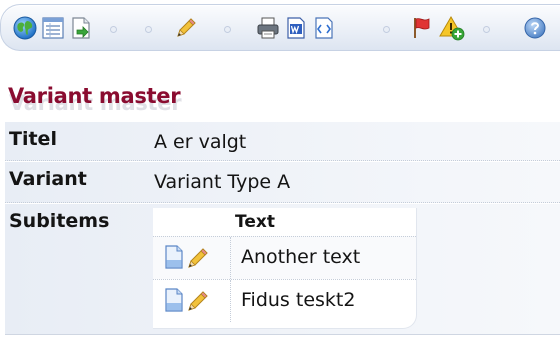 The width and height of the screenshot is (560, 347). I want to click on pencil-icon, so click(186, 28).